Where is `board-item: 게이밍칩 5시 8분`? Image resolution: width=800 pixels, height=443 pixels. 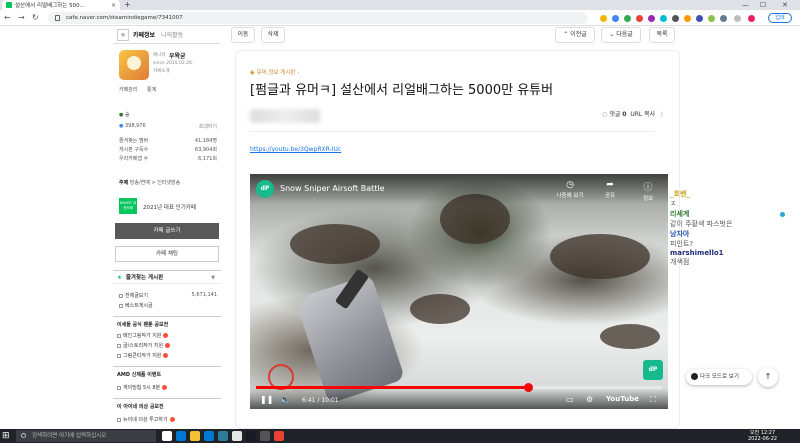
board-item: 게이밍칩 5시 8분 is located at coordinates (142, 387).